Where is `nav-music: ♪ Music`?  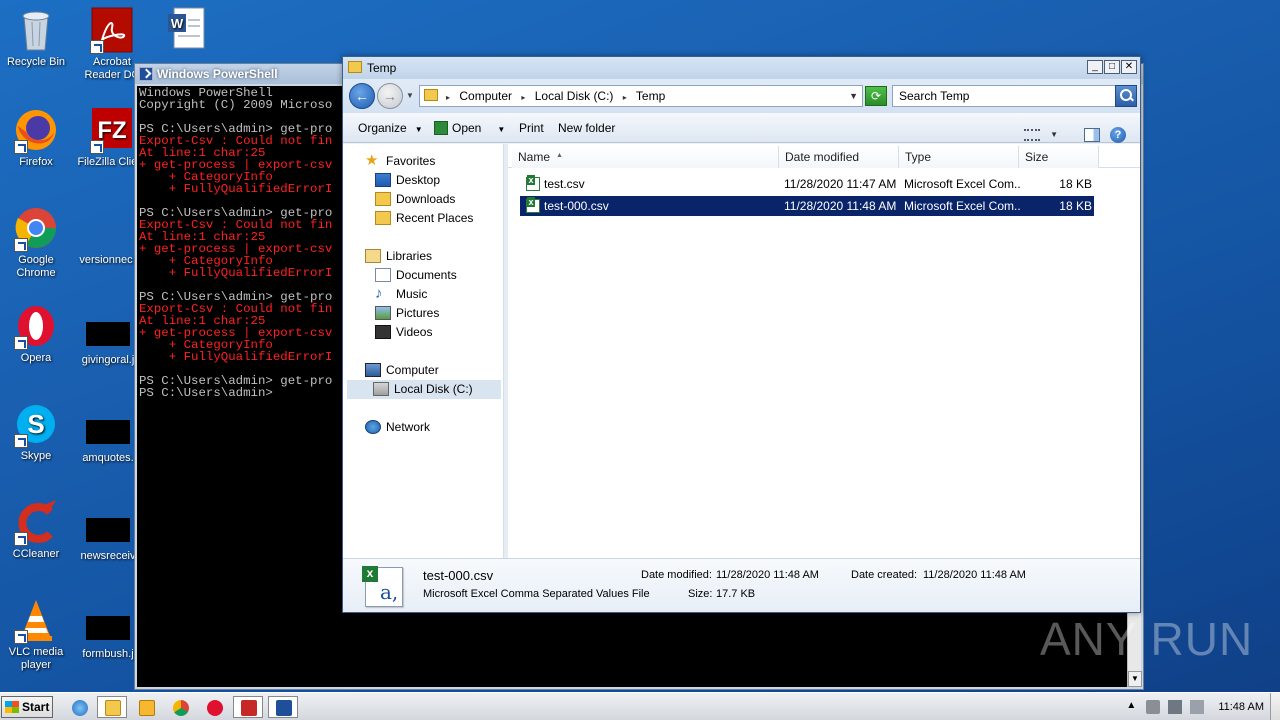 nav-music: ♪ Music is located at coordinates (401, 294).